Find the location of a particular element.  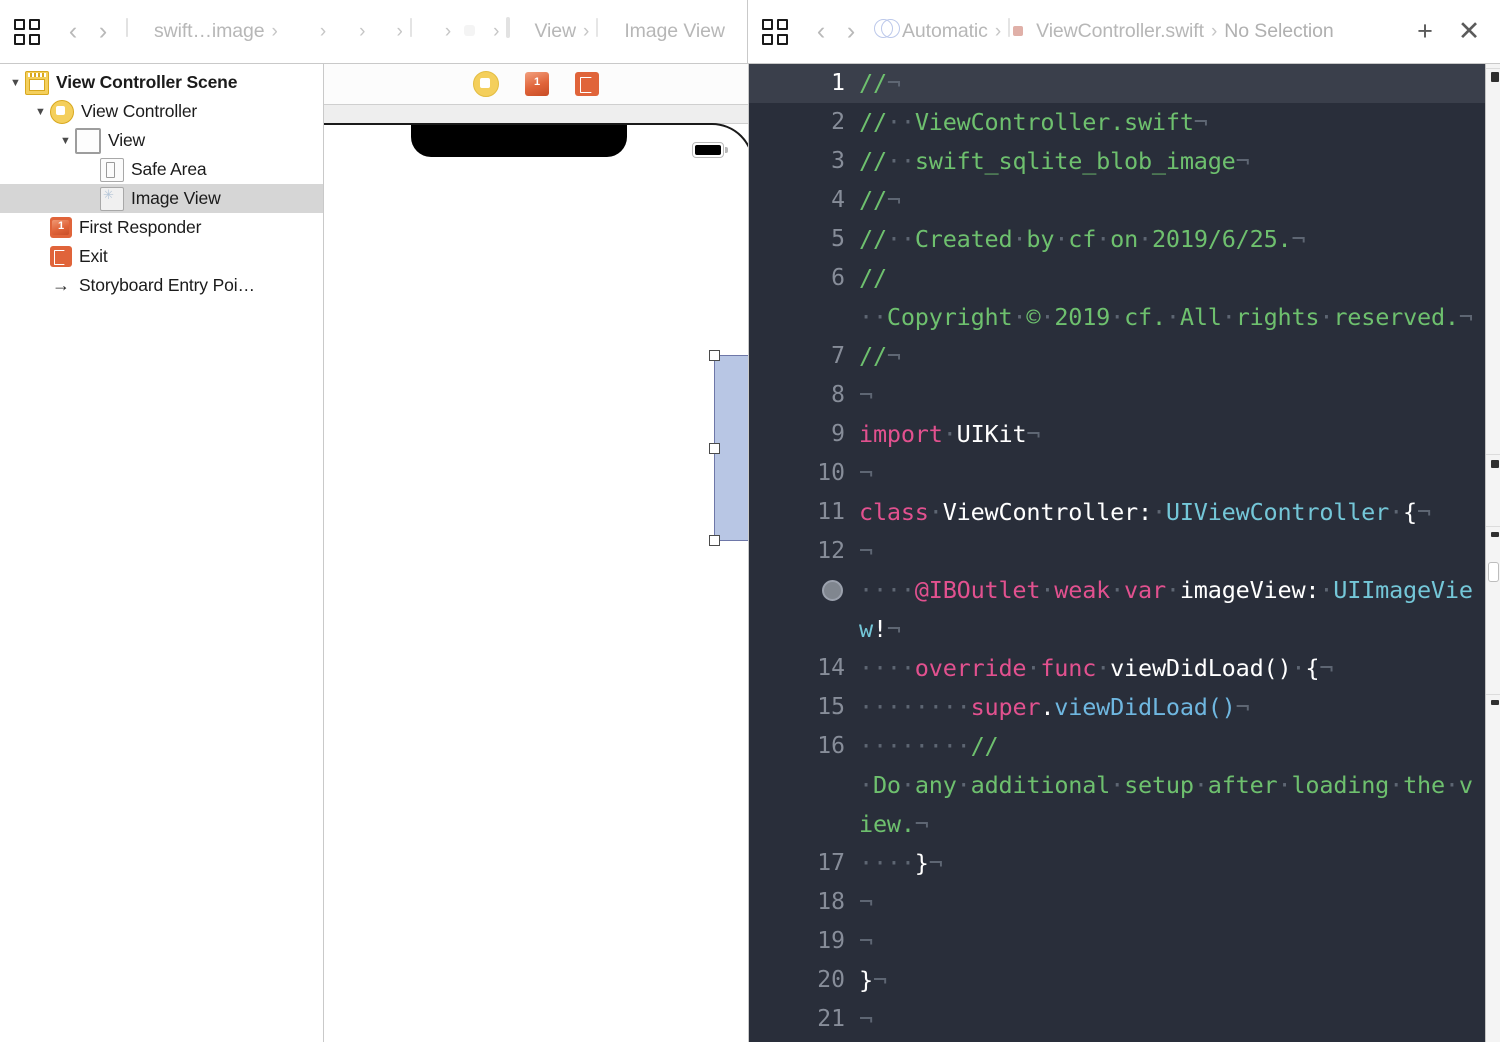

first-responder-icon is located at coordinates (61, 227).